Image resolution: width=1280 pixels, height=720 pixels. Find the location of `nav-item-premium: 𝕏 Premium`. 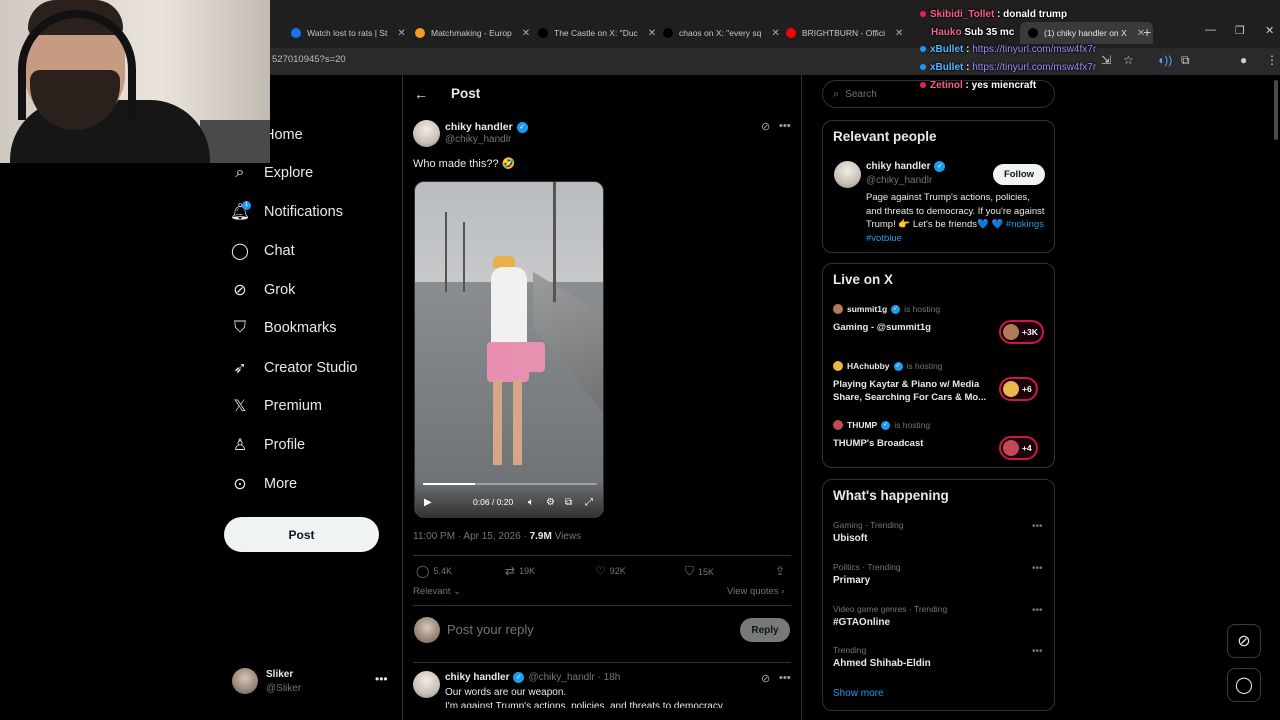

nav-item-premium: 𝕏 Premium is located at coordinates (276, 406).